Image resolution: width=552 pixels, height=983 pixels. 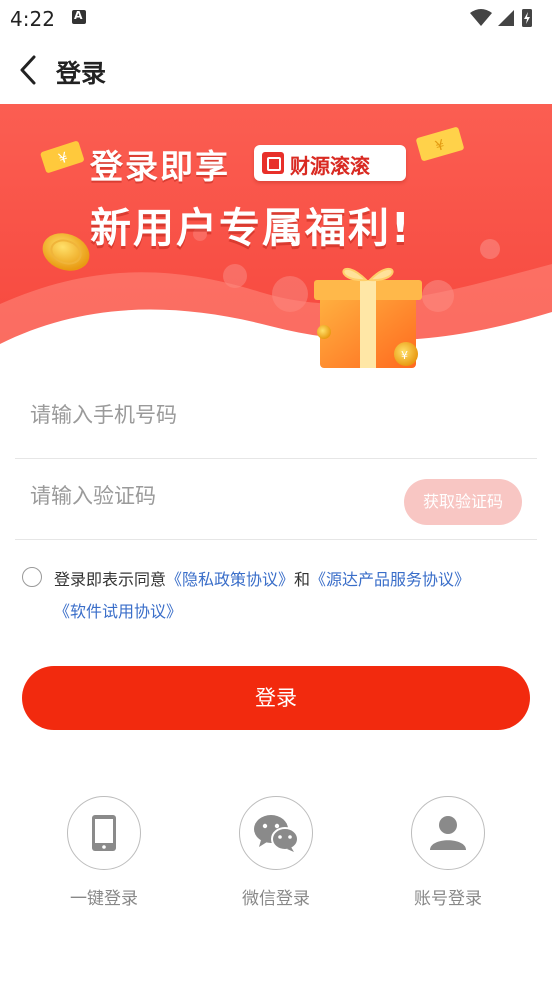 I want to click on header: 登录, so click(x=276, y=70).